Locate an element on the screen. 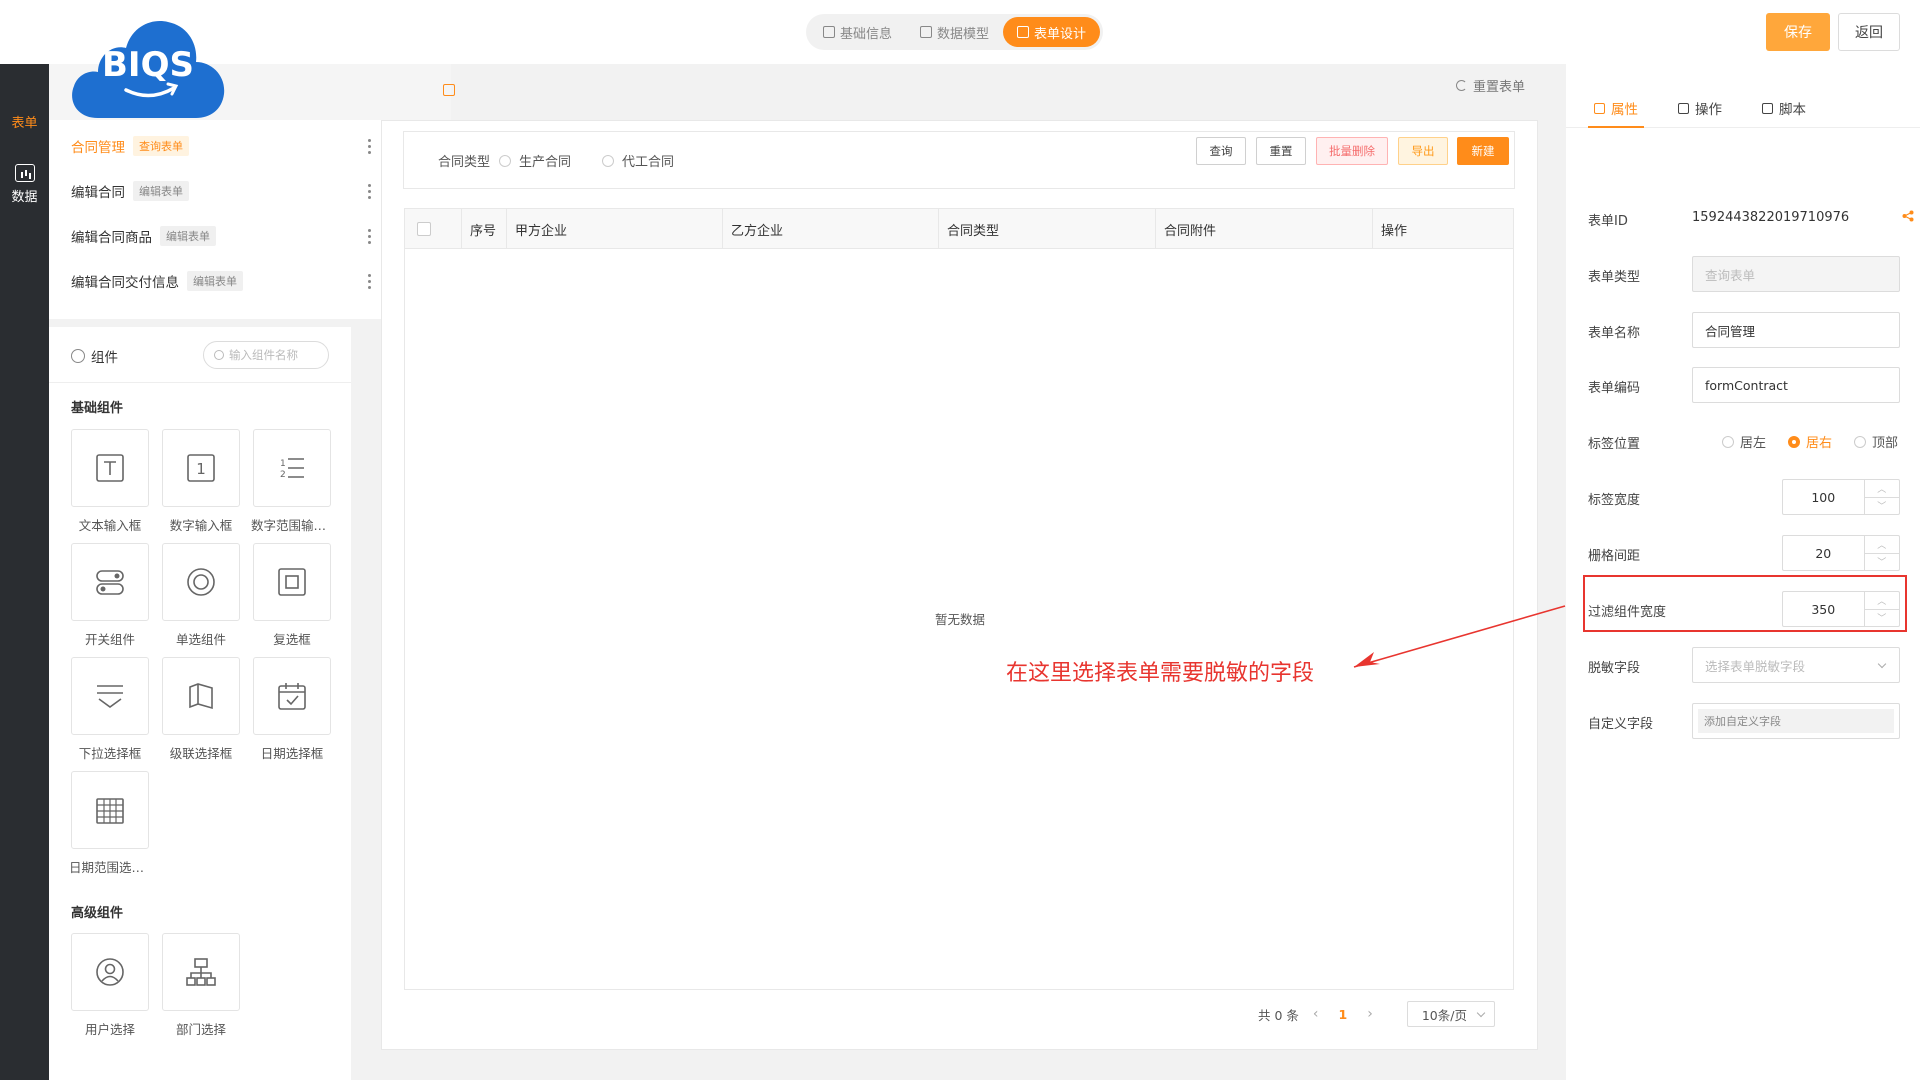 Image resolution: width=1920 pixels, height=1080 pixels. export-button: 导出 is located at coordinates (1423, 151).